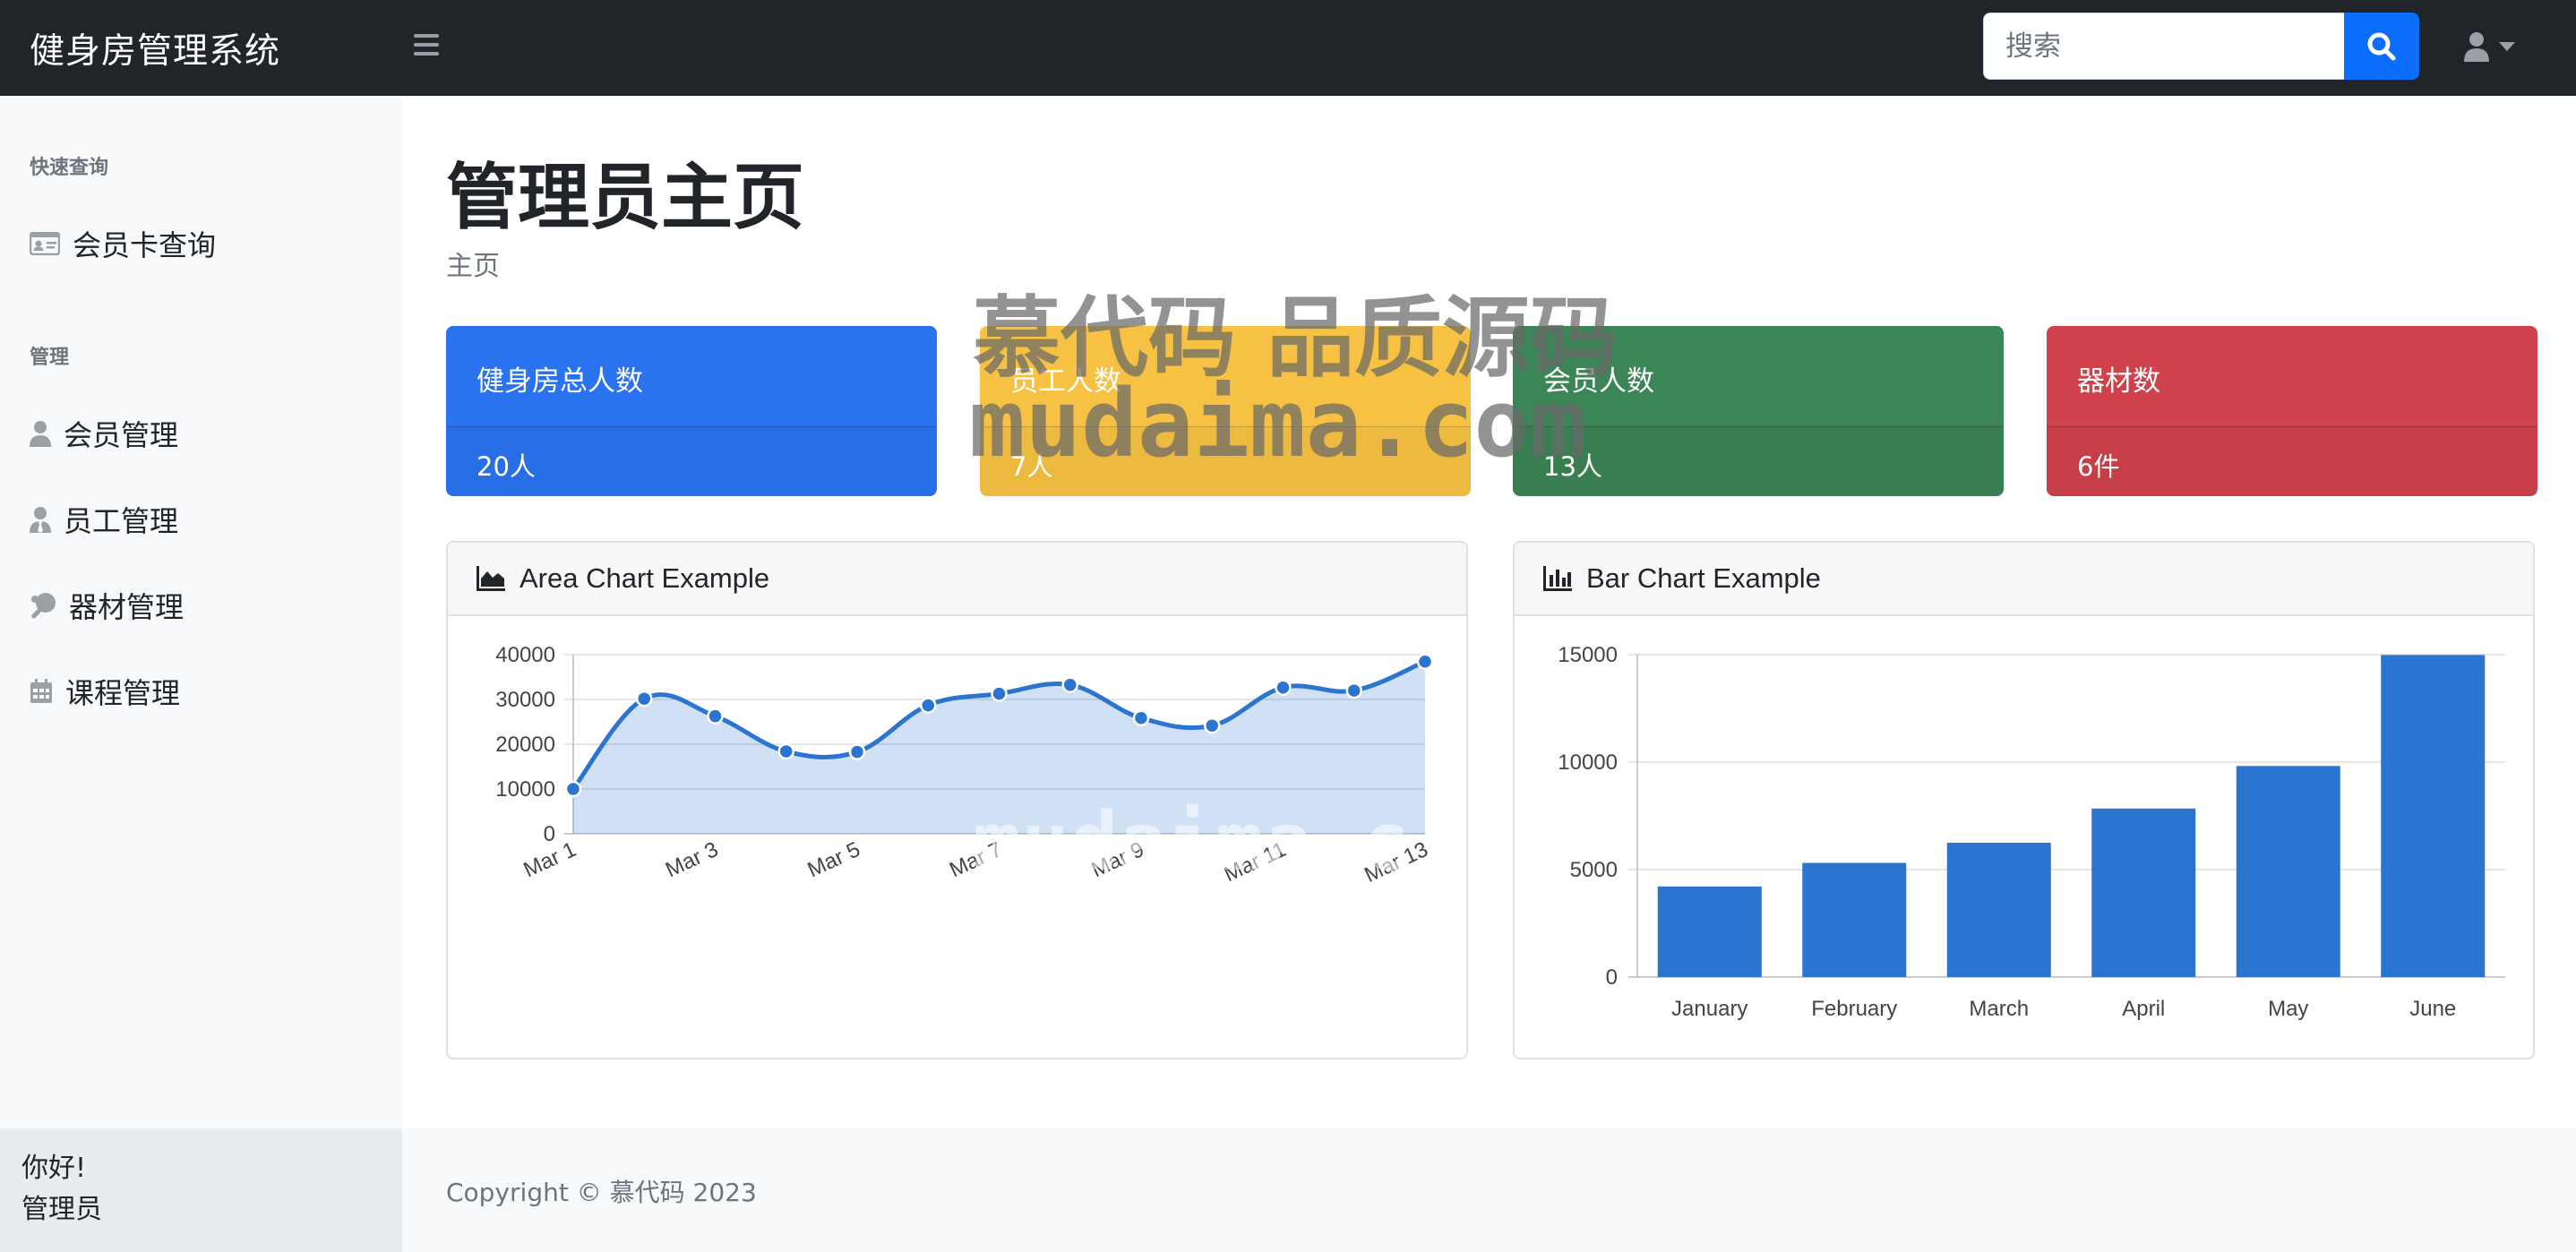 This screenshot has height=1252, width=2576. What do you see at coordinates (1854, 1009) in the screenshot?
I see `x-tick-label: February` at bounding box center [1854, 1009].